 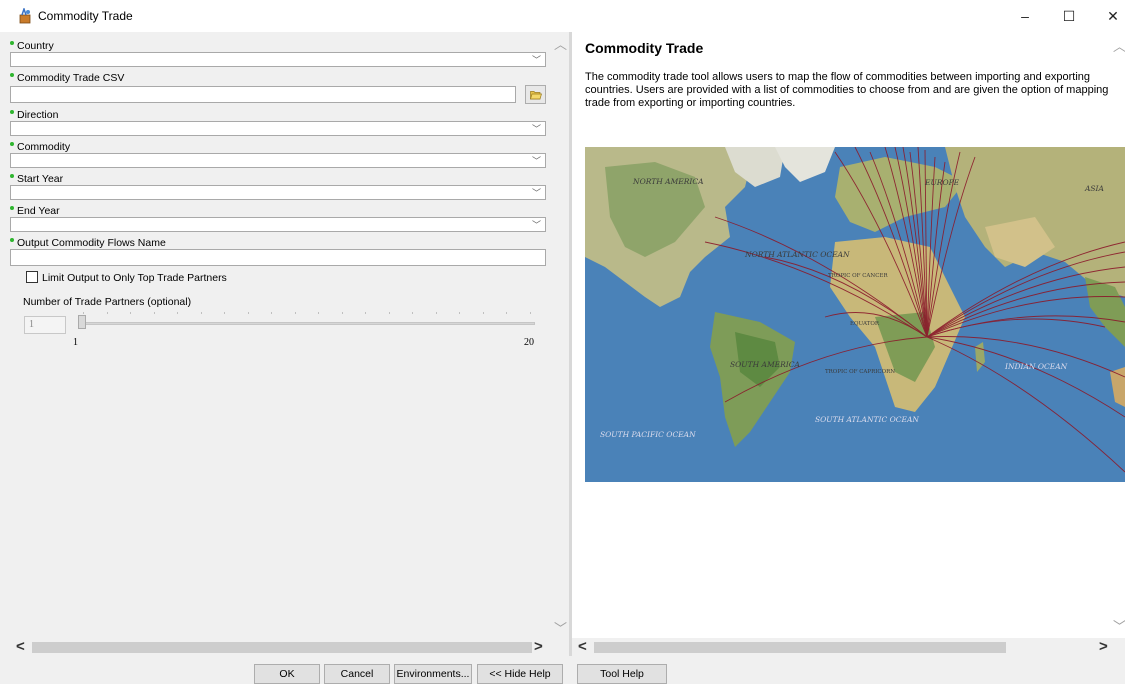 I want to click on scroll-down-icon: ﹀, so click(x=560, y=627).